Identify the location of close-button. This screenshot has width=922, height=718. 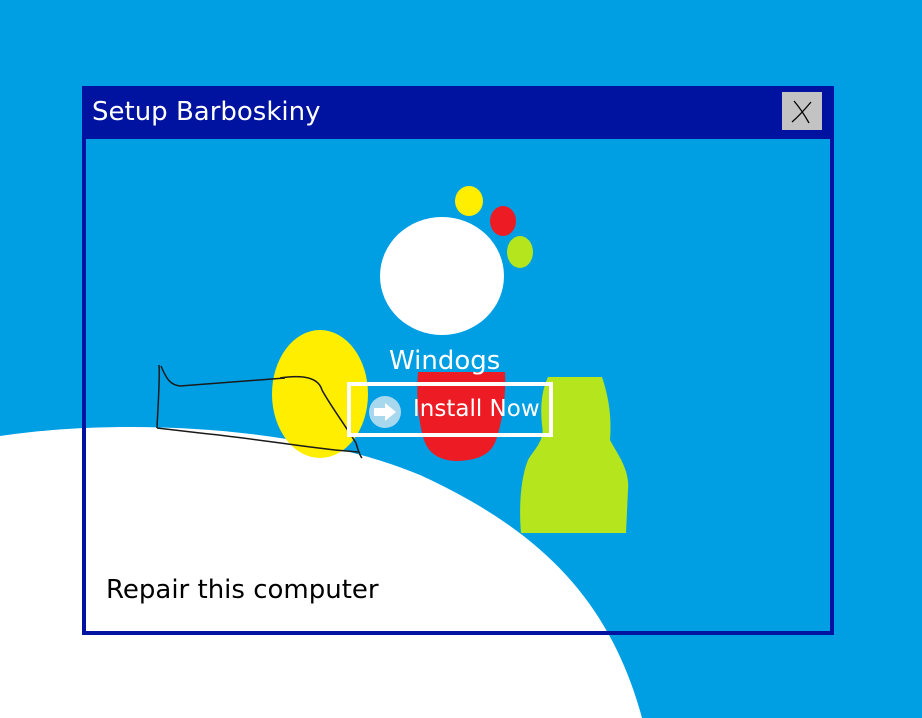
(802, 111).